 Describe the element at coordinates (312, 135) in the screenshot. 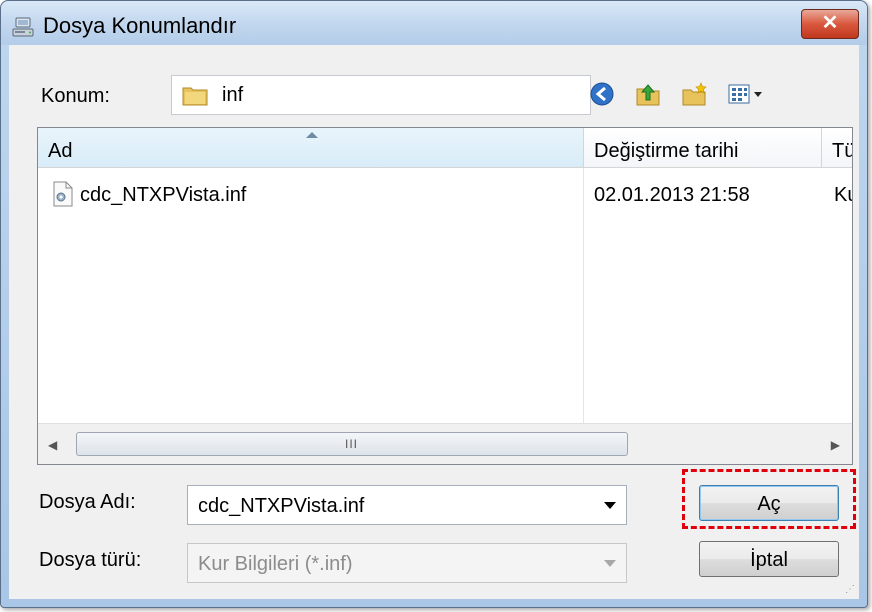

I see `sort-ascending-icon` at that location.